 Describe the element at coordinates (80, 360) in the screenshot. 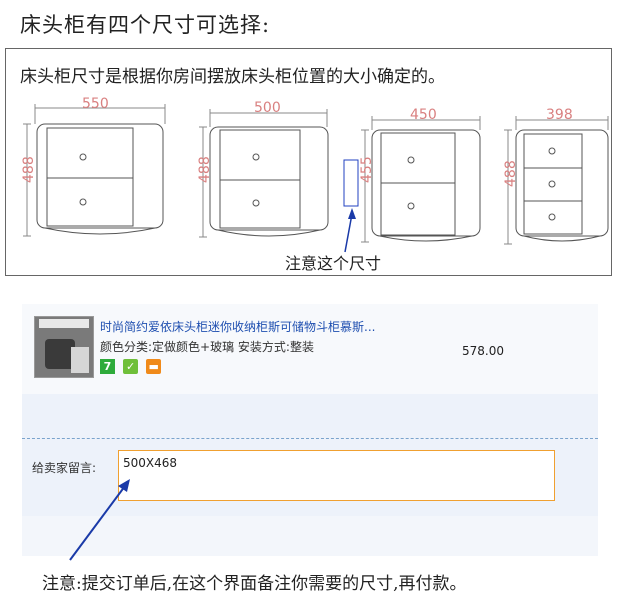

I see `table-shape` at that location.